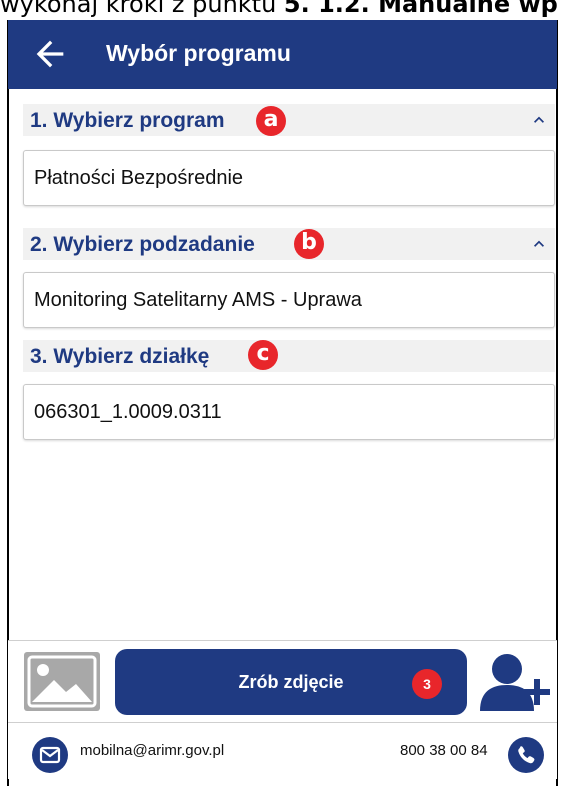  What do you see at coordinates (139, 178) in the screenshot?
I see `program-select-value: Płatności Bezpośrednie` at bounding box center [139, 178].